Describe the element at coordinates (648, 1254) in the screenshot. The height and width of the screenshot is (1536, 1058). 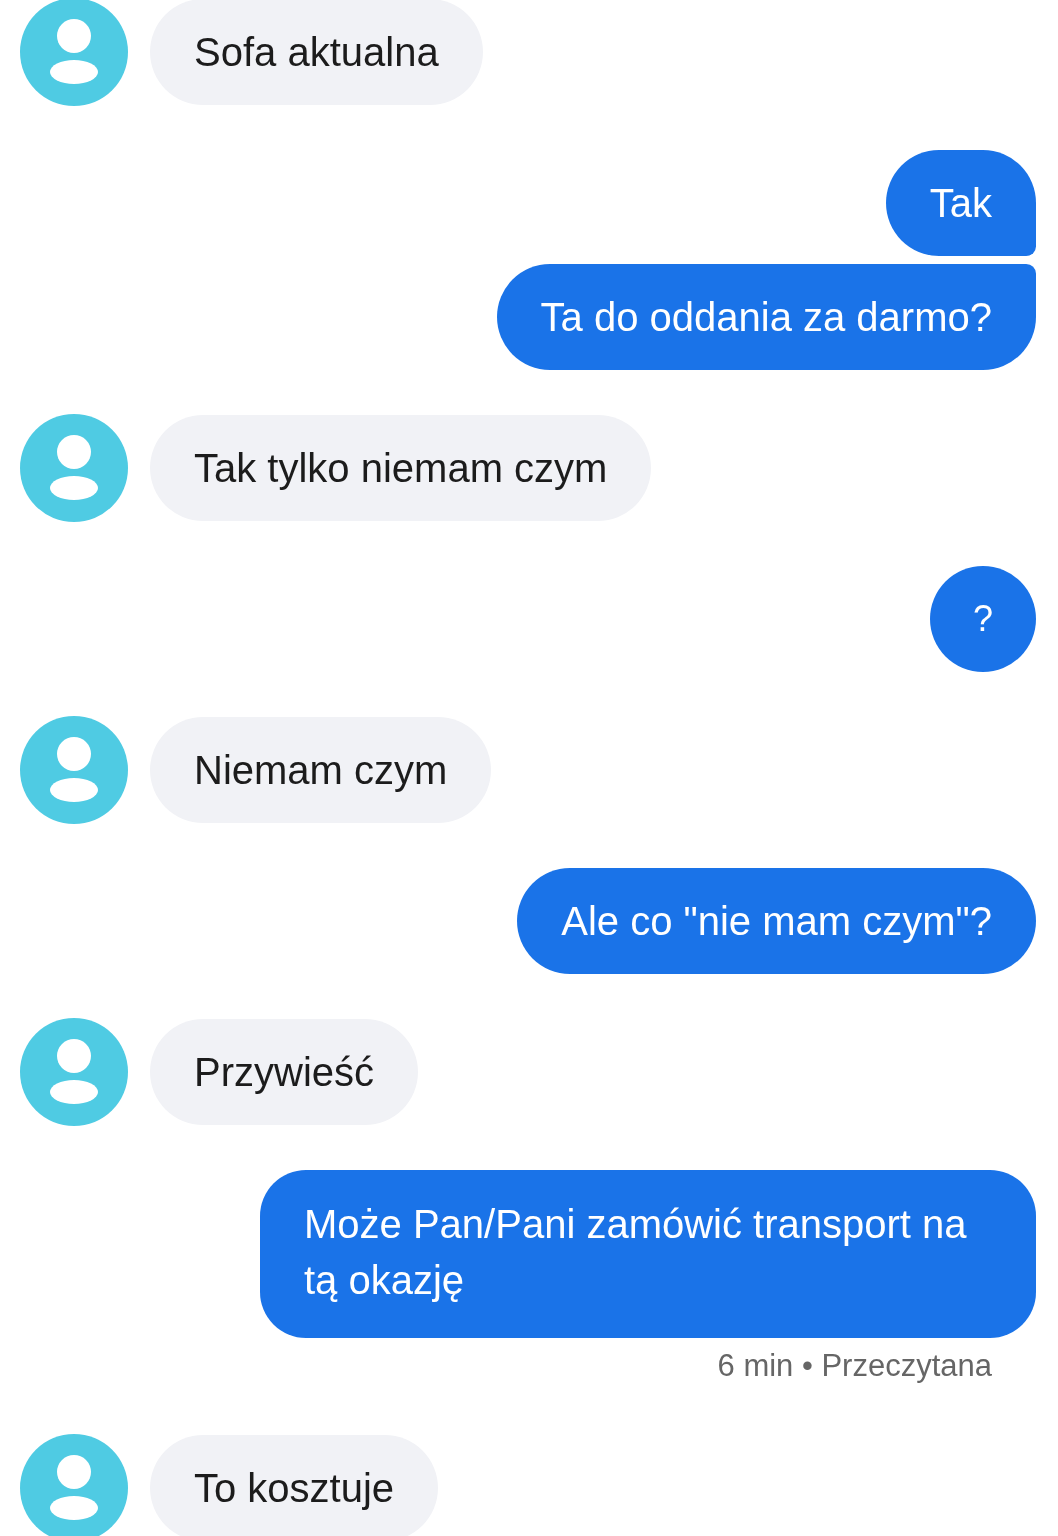
I see `message-bubble: Może Pan/Pani zamówić transport na tą okazję` at that location.